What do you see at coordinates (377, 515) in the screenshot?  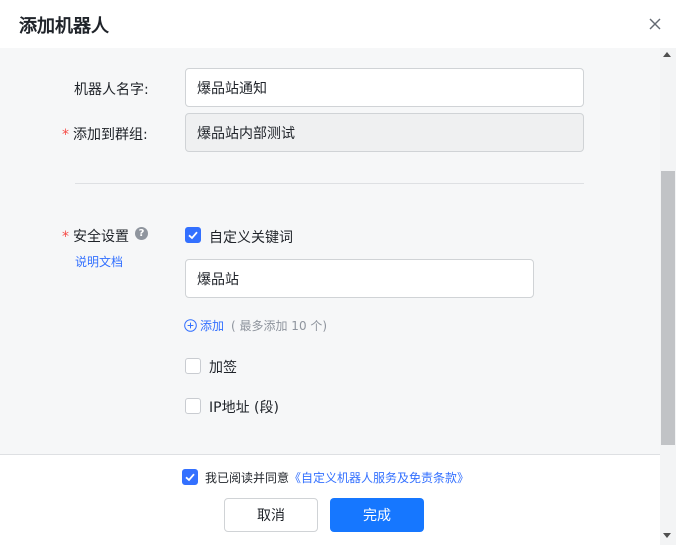 I see `confirm-button: 完成` at bounding box center [377, 515].